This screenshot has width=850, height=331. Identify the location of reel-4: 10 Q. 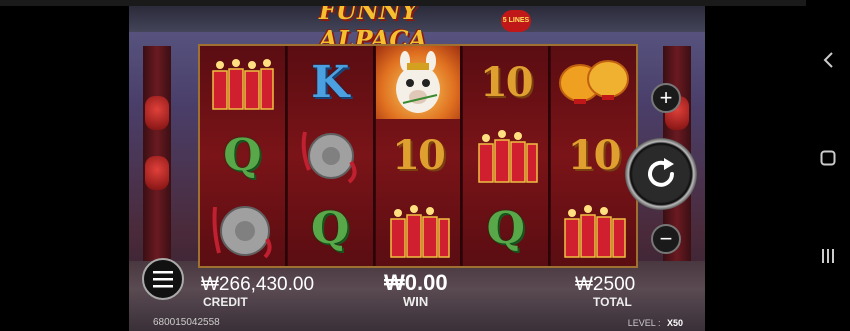
(505, 156).